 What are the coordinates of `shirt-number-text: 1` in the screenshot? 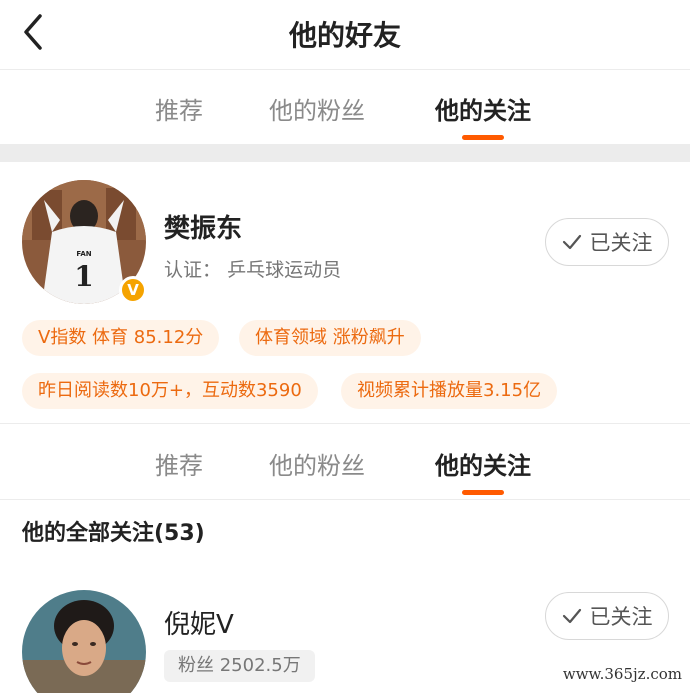 It's located at (83, 276).